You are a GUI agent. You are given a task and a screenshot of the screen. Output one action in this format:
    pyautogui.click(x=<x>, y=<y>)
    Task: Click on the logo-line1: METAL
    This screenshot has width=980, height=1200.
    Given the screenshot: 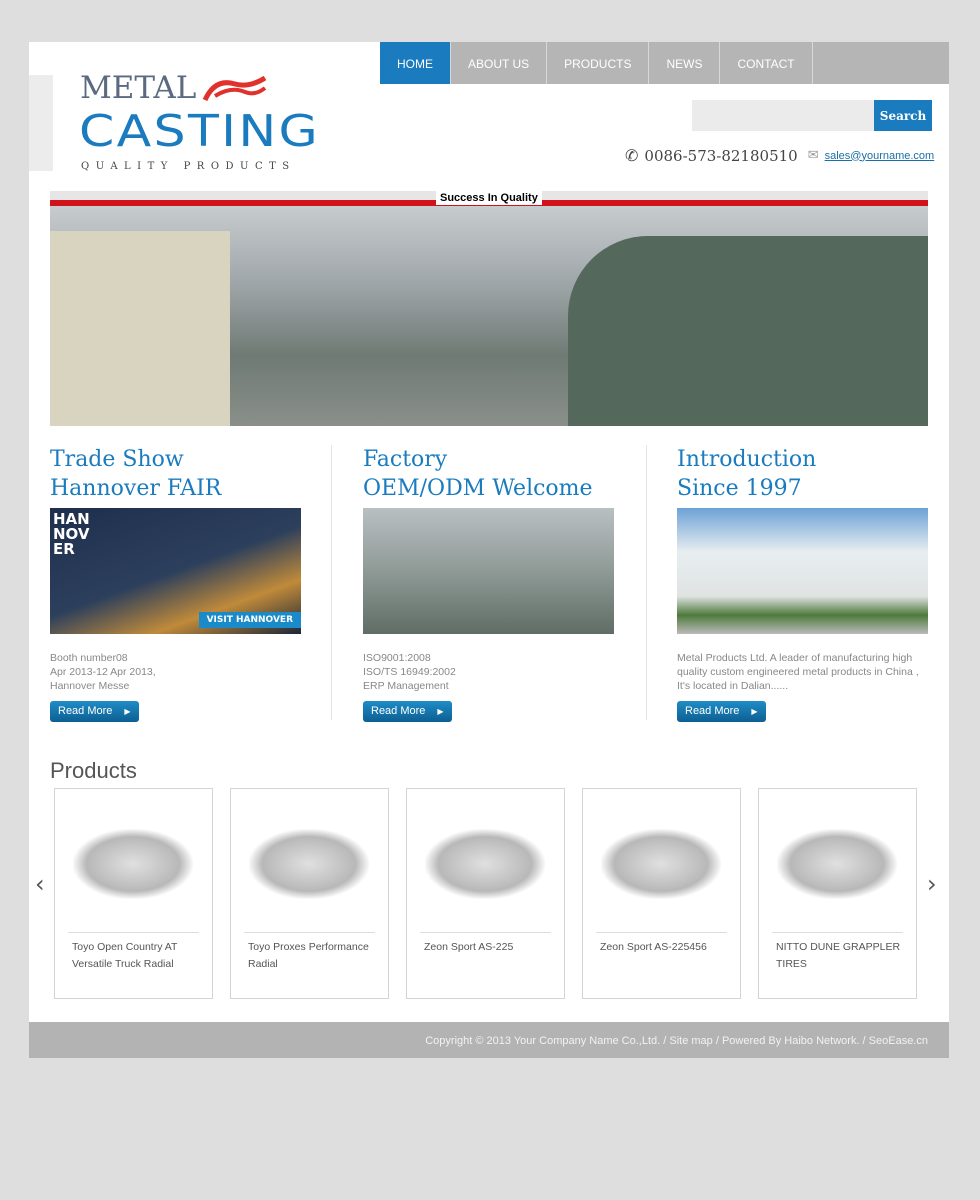 What is the action you would take?
    pyautogui.click(x=138, y=88)
    